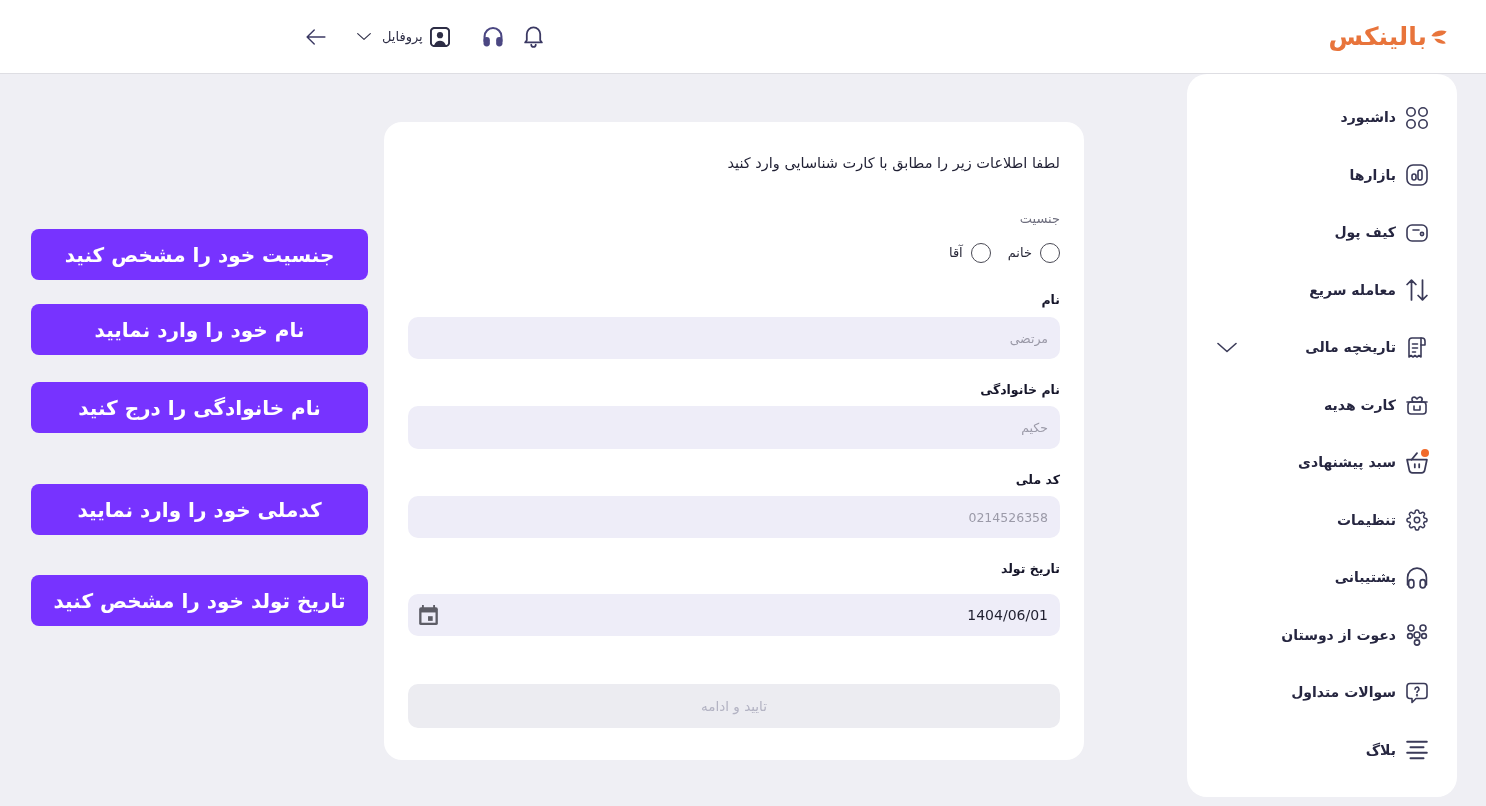 The height and width of the screenshot is (806, 1486). I want to click on field-label: کد ملی, so click(1037, 480).